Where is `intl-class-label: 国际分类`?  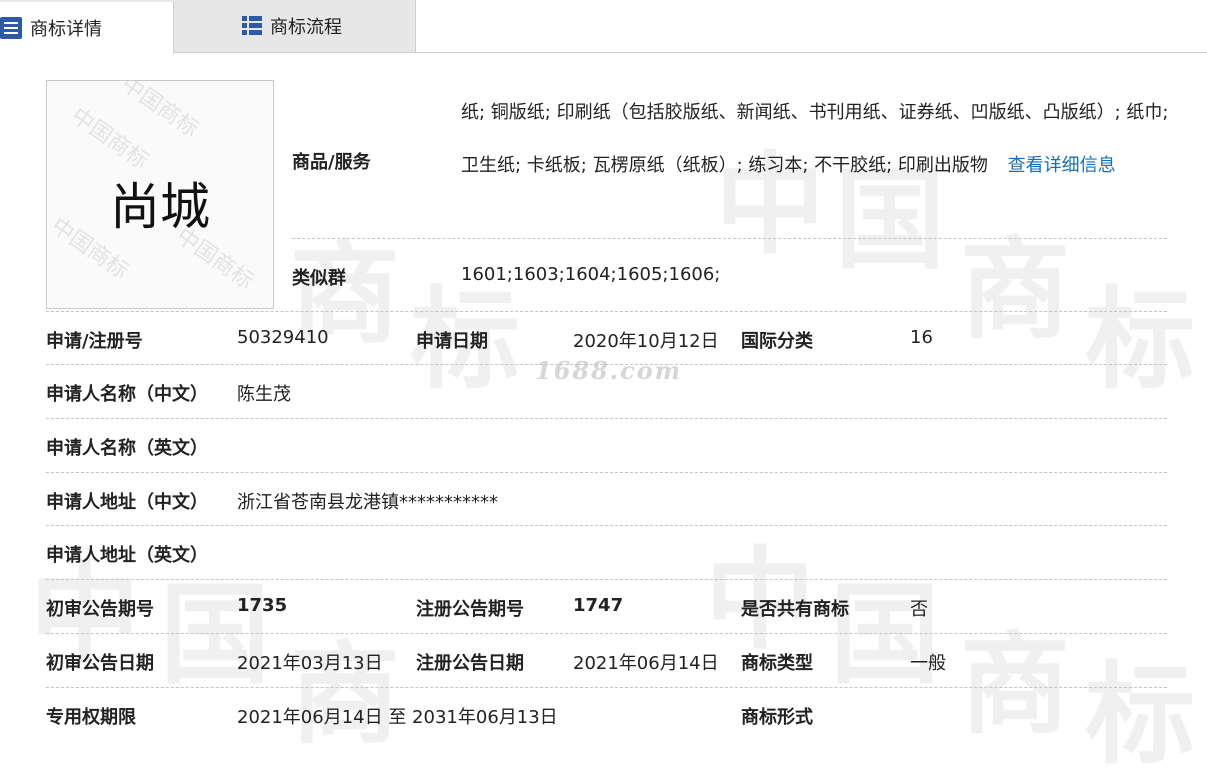
intl-class-label: 国际分类 is located at coordinates (777, 341).